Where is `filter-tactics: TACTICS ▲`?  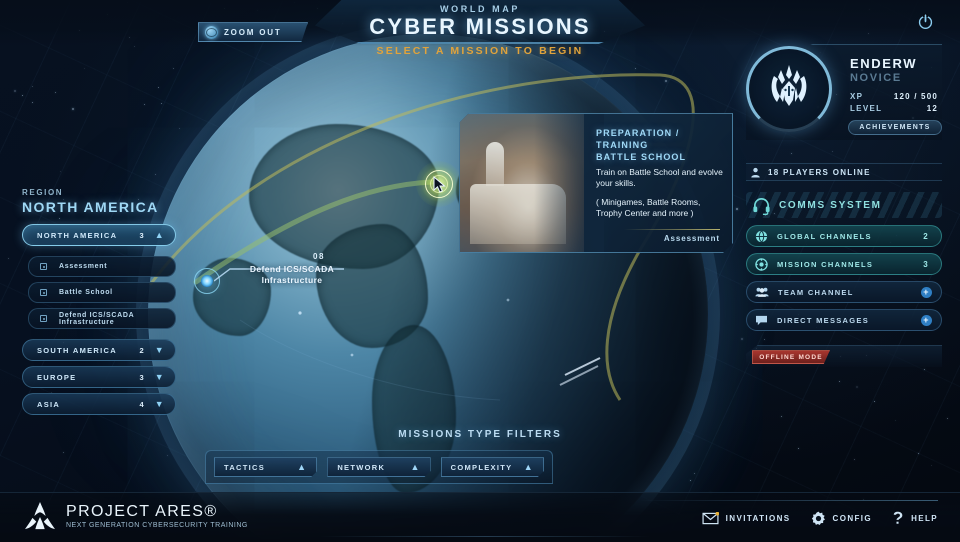 filter-tactics: TACTICS ▲ is located at coordinates (266, 467).